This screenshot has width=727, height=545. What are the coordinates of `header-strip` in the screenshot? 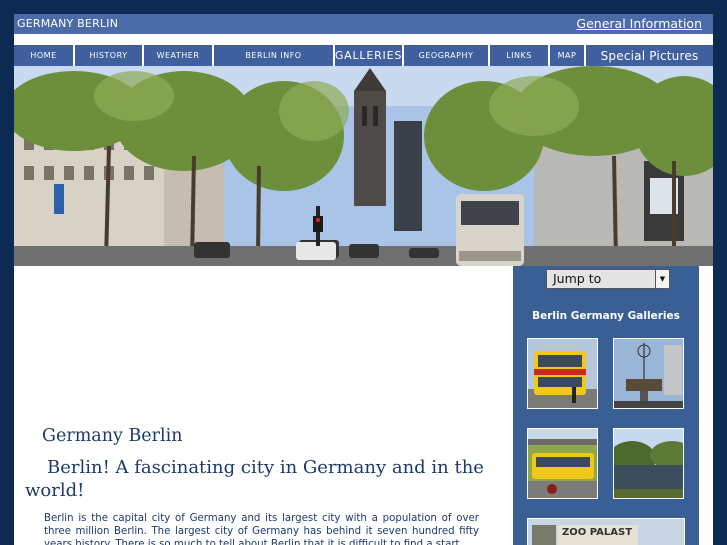 It's located at (363, 39).